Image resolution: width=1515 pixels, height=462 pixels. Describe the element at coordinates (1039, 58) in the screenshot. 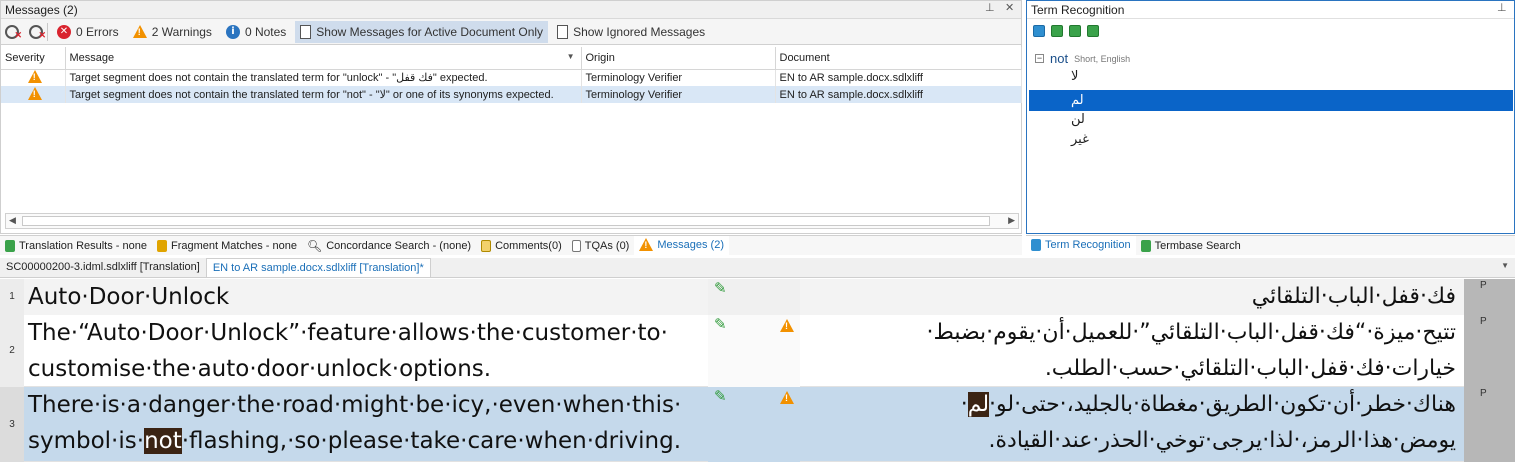

I see `collapse-icon: −` at that location.